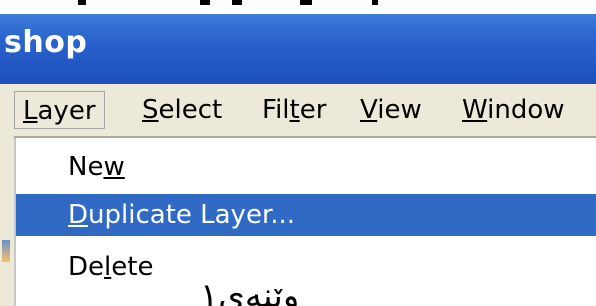  I want to click on menu-border, so click(305, 137).